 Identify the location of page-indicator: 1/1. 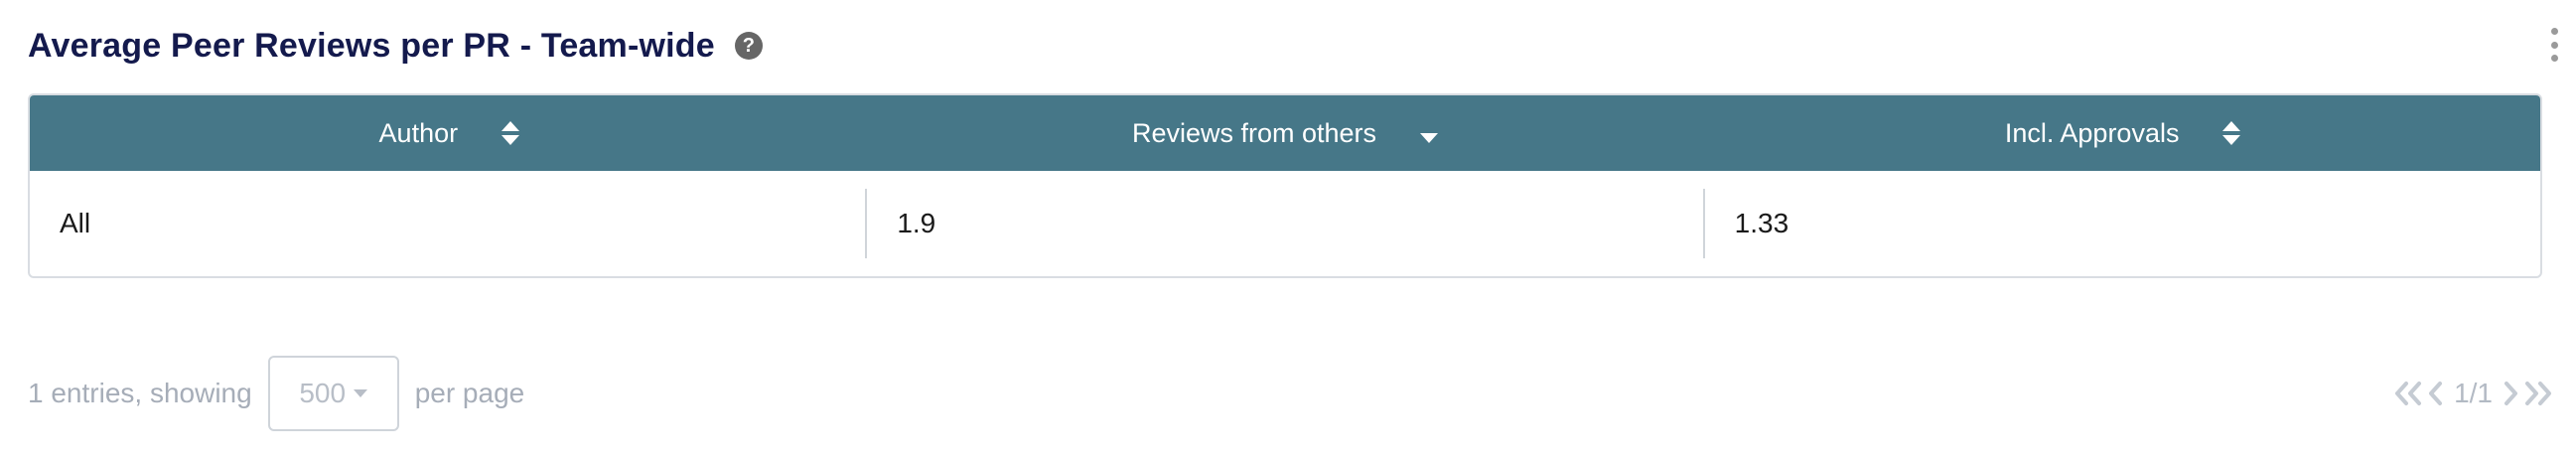
(2473, 393).